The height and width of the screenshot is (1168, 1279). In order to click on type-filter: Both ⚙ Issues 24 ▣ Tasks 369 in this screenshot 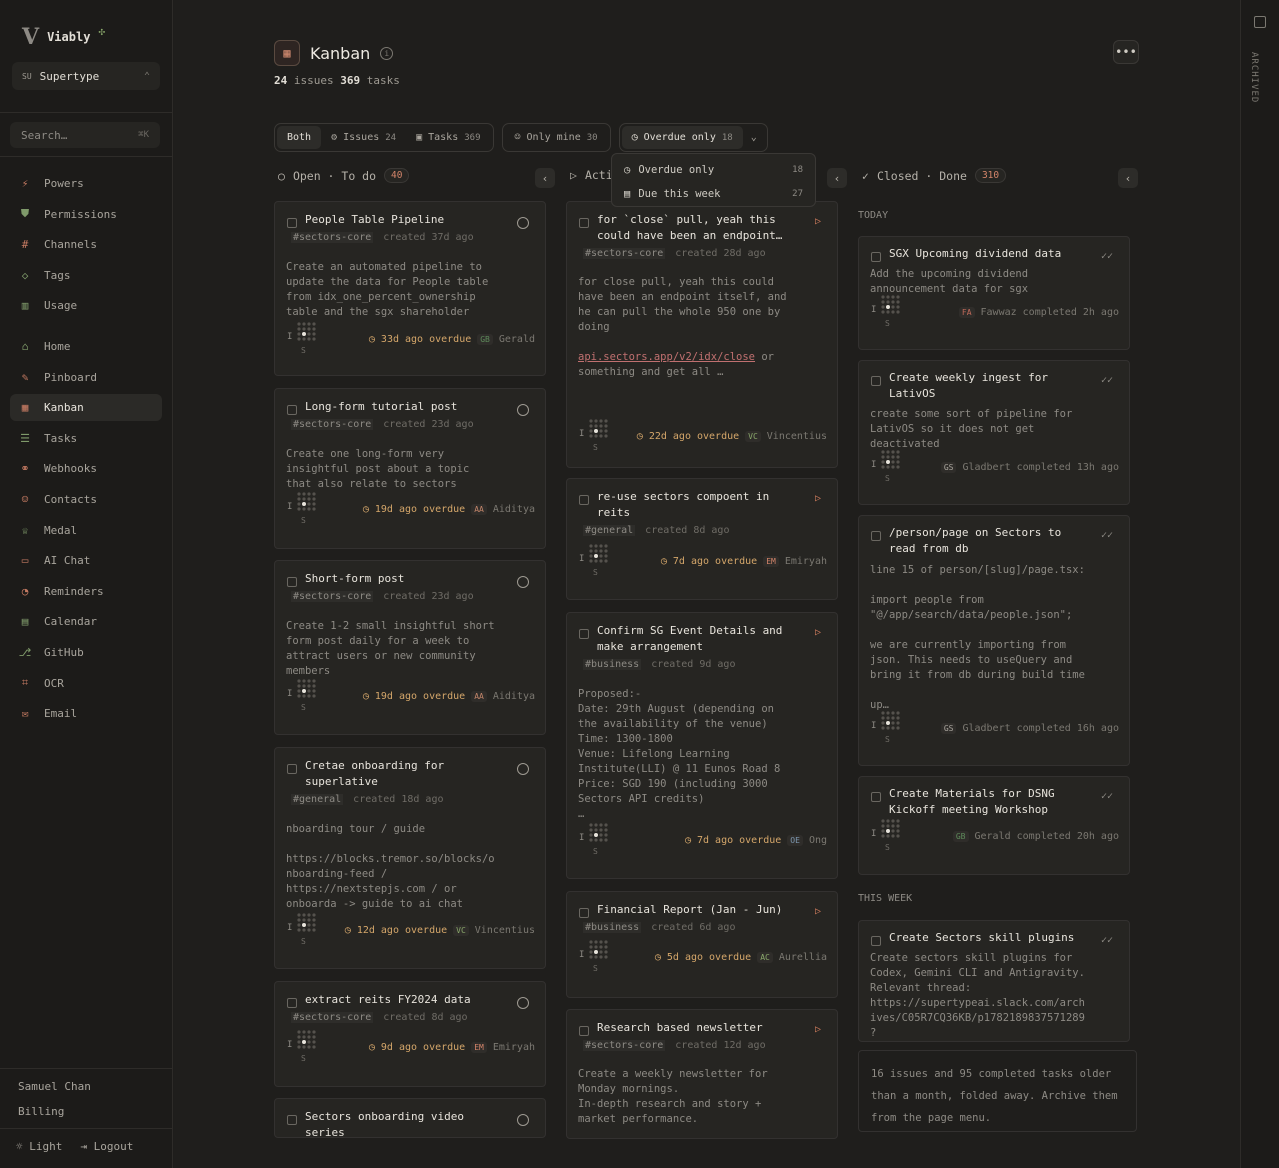, I will do `click(384, 137)`.